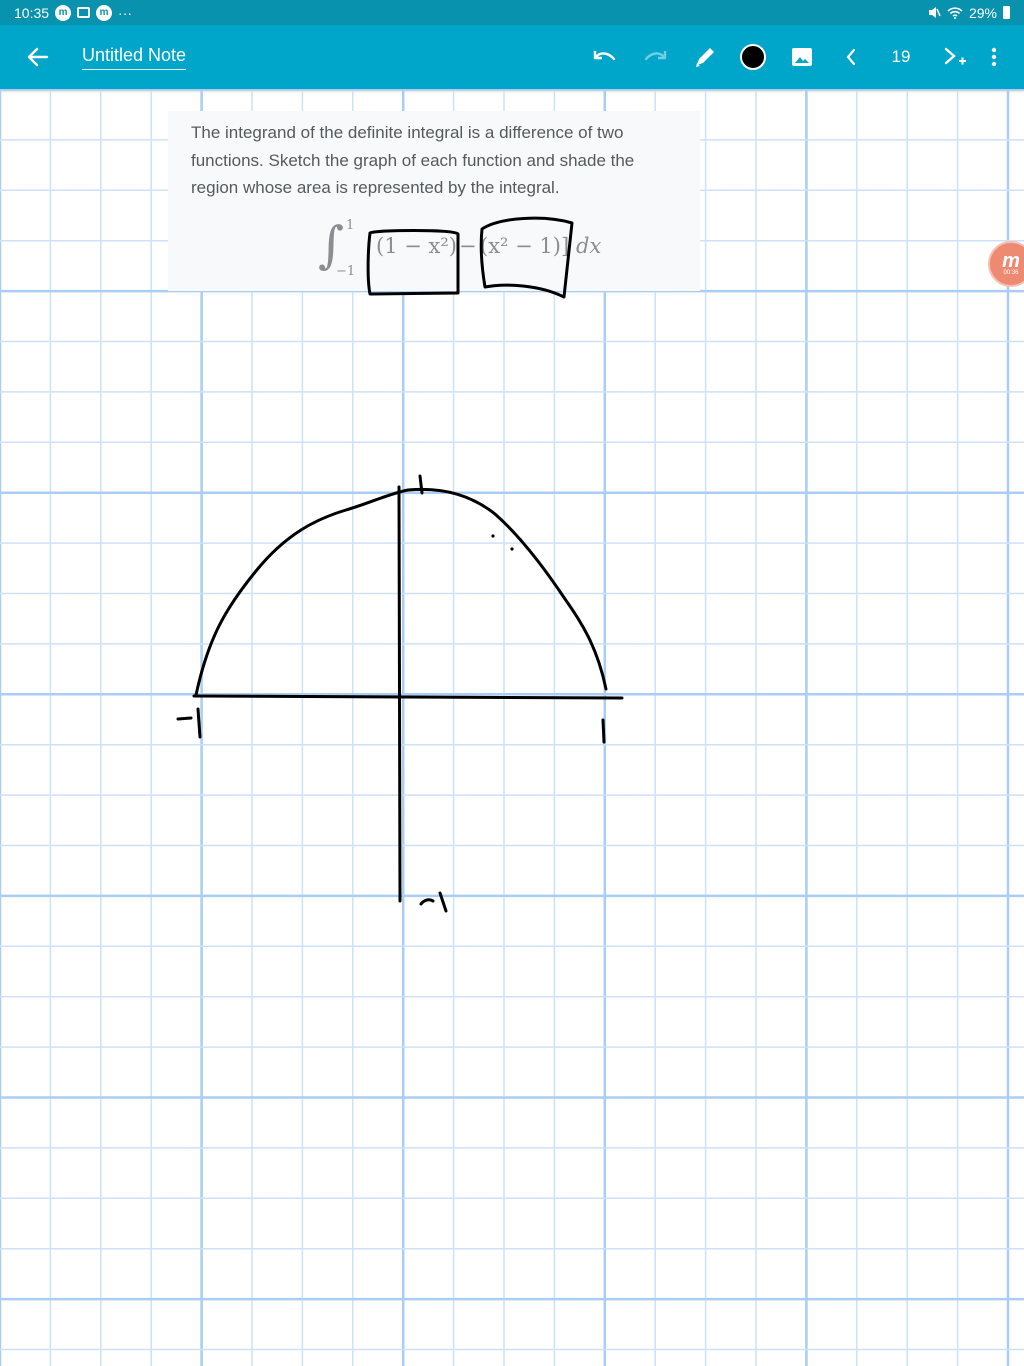 The width and height of the screenshot is (1024, 1366). Describe the element at coordinates (512, 57) in the screenshot. I see `toolbar: Untitled Note 19` at that location.